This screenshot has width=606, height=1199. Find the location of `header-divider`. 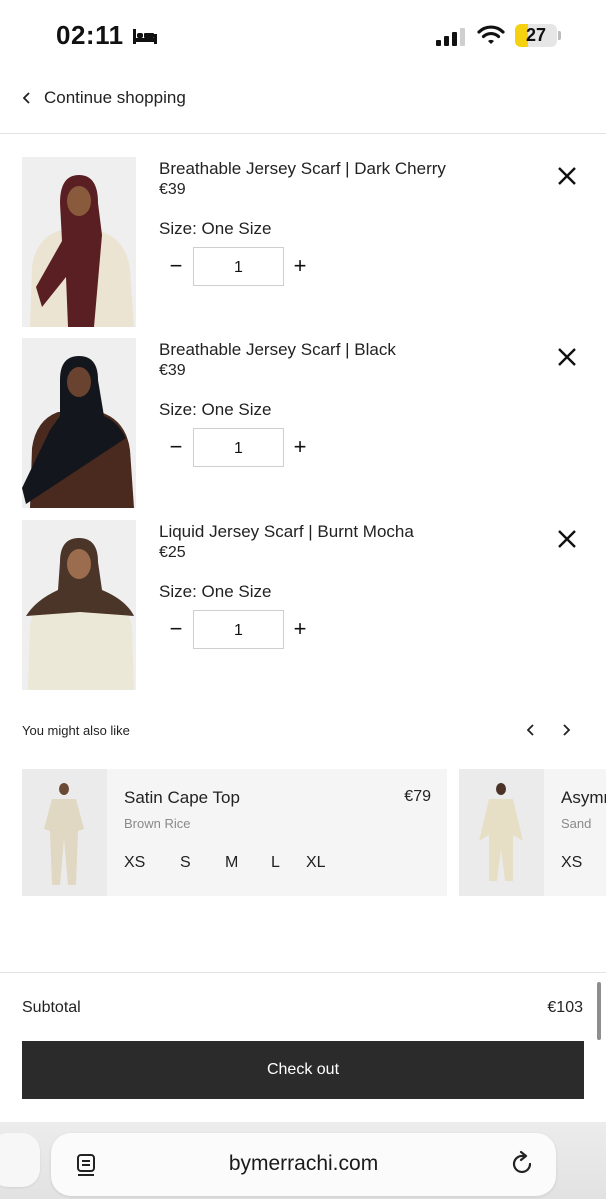

header-divider is located at coordinates (303, 133).